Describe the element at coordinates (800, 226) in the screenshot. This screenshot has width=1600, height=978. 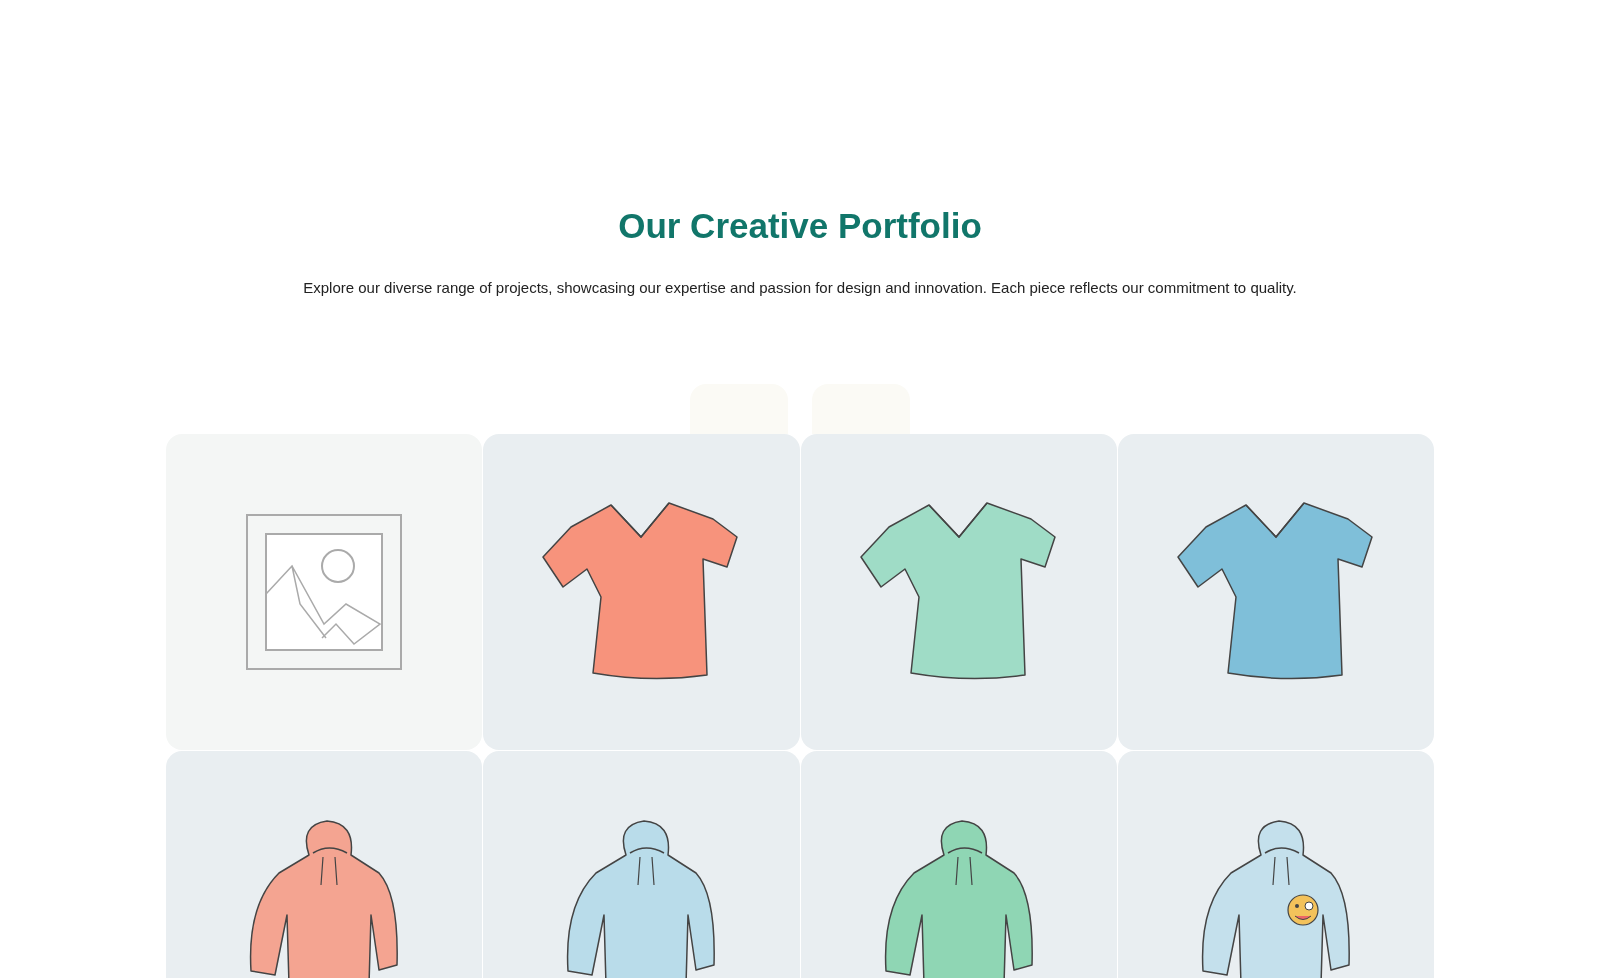
I see `page-title: Our Creative Portfolio` at that location.